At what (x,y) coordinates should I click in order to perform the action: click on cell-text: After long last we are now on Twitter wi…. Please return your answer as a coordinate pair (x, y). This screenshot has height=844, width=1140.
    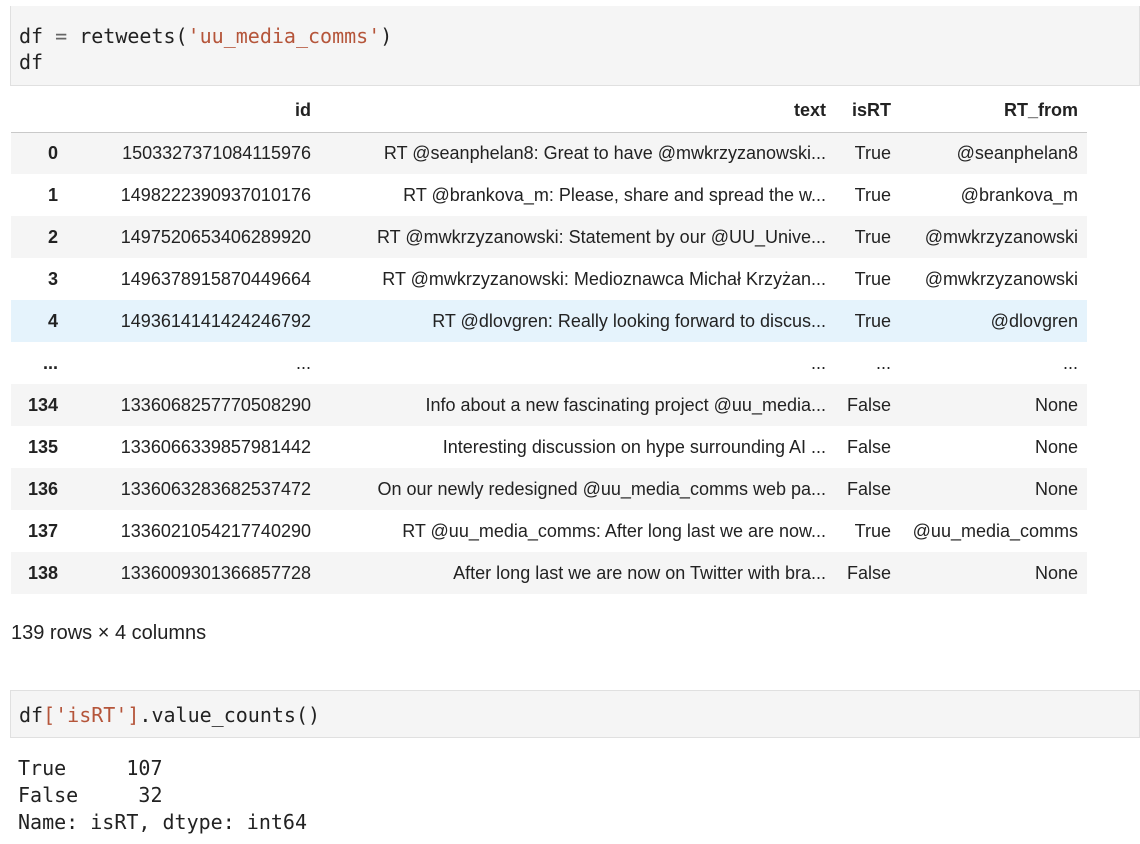
    Looking at the image, I should click on (639, 572).